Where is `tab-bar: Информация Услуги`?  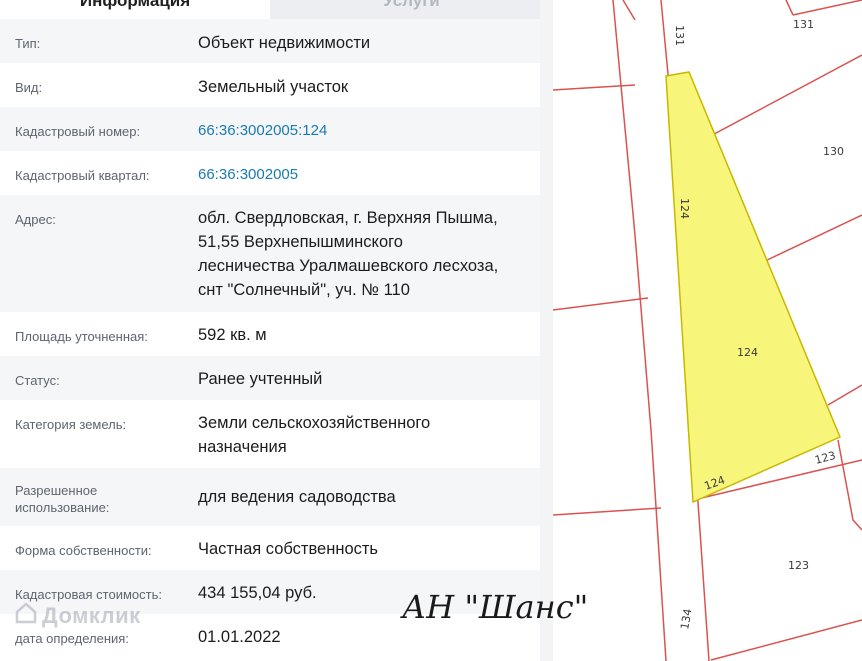 tab-bar: Информация Услуги is located at coordinates (276, 9).